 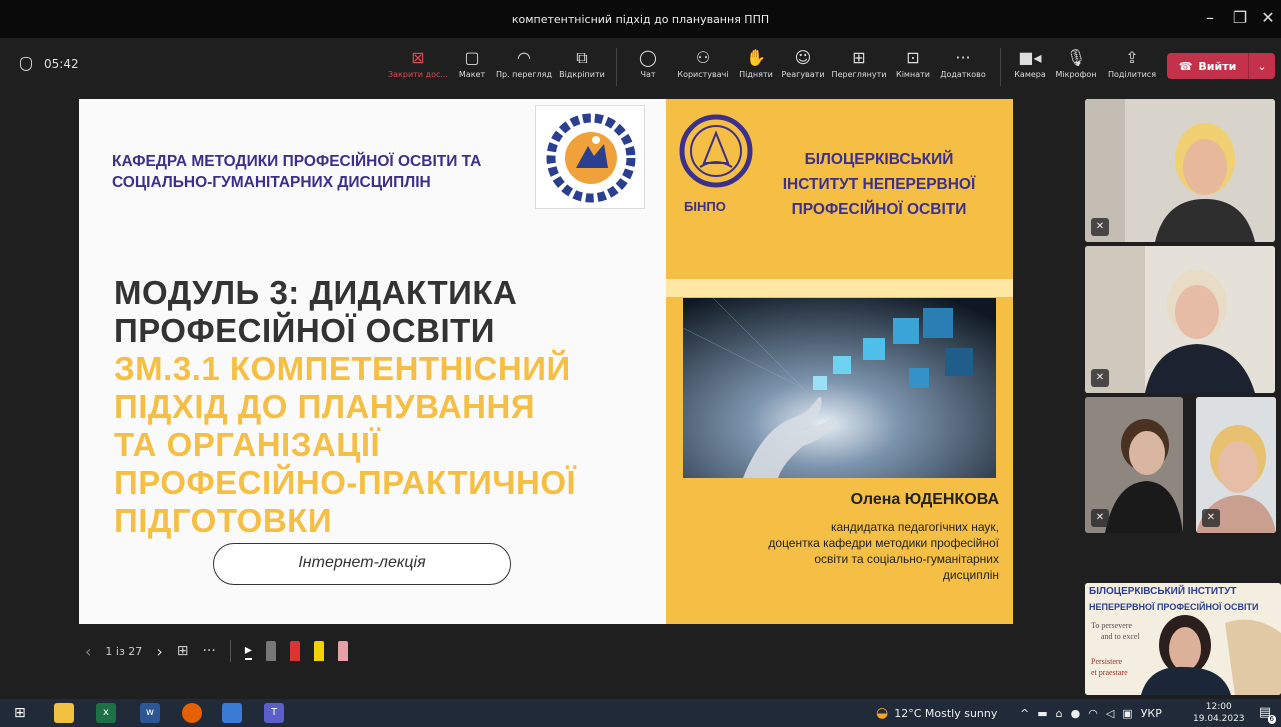 I want to click on clock-date: 19.04.2023, so click(x=1219, y=719).